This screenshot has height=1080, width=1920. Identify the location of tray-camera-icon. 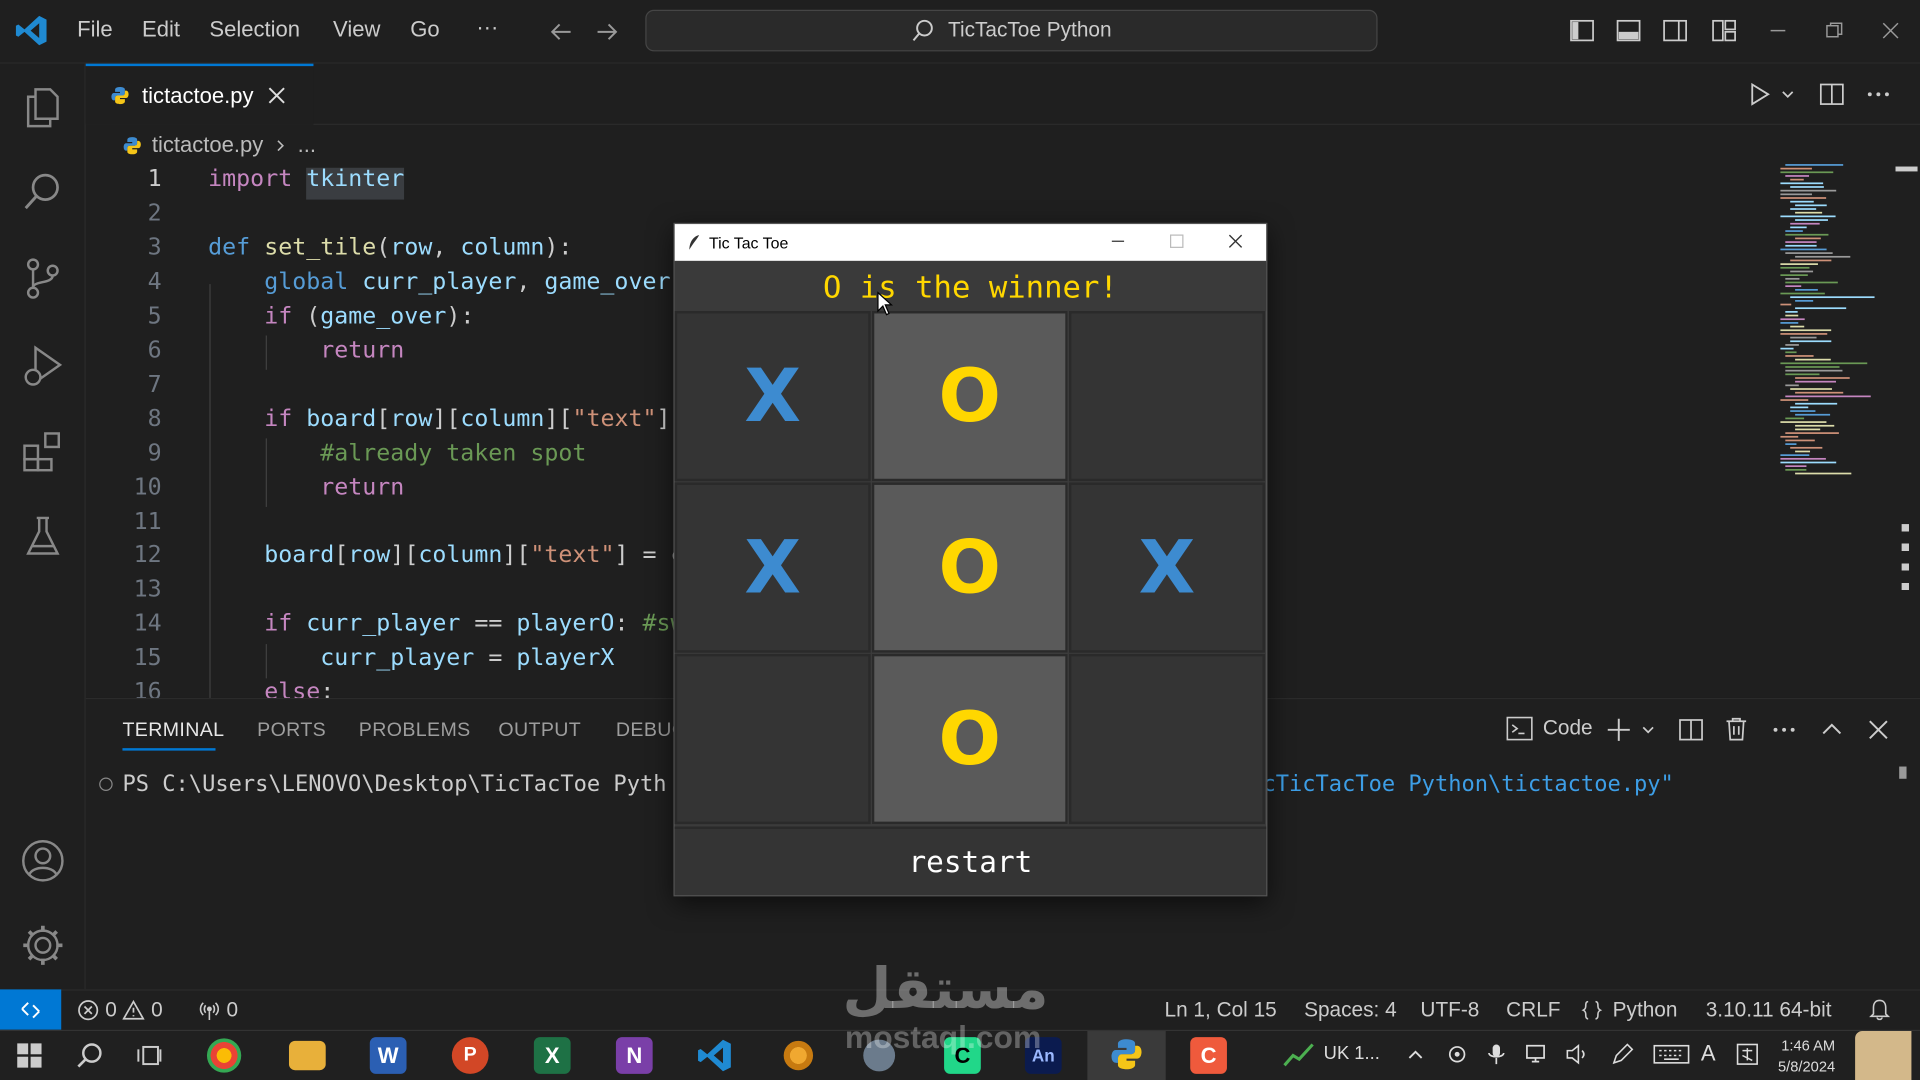
(1457, 1054).